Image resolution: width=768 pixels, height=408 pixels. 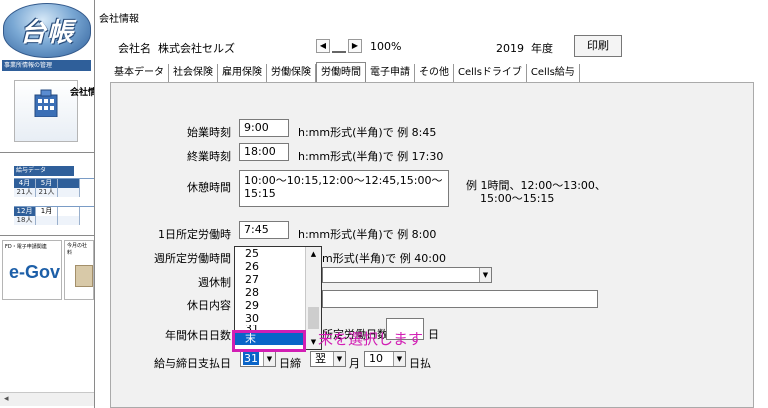 I want to click on start-time-input: 9:00, so click(x=264, y=128).